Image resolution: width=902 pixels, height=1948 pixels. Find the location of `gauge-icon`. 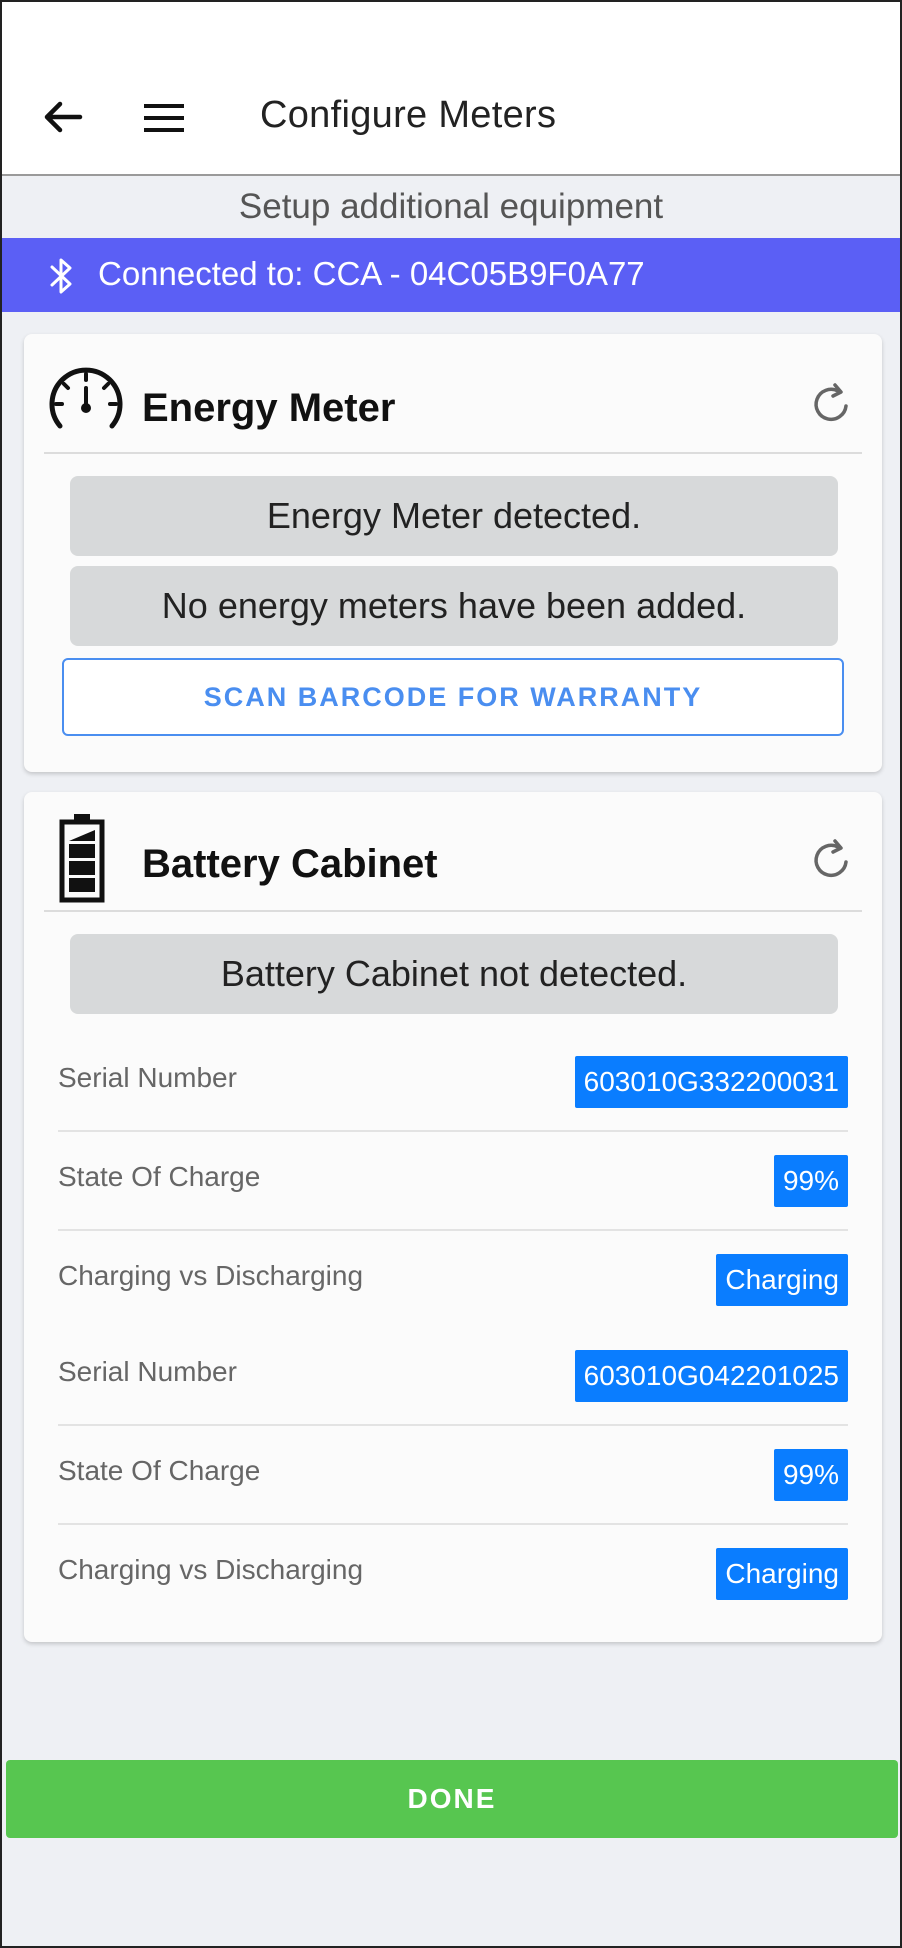

gauge-icon is located at coordinates (86, 398).